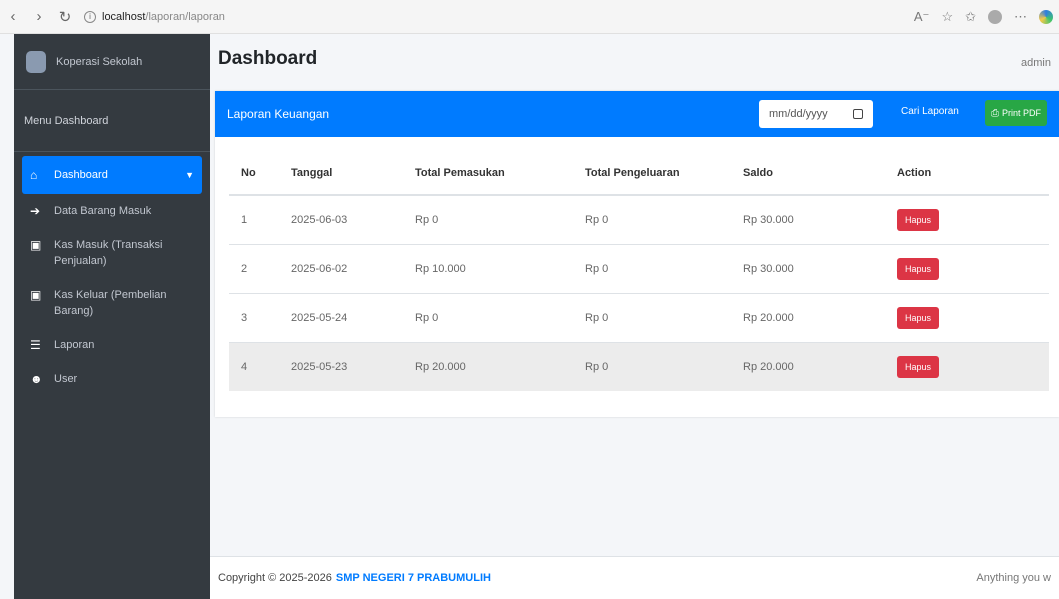  I want to click on table-row: 3 2025-05-24 Rp 0 Rp 0 Rp 20.000 Hapus, so click(639, 317).